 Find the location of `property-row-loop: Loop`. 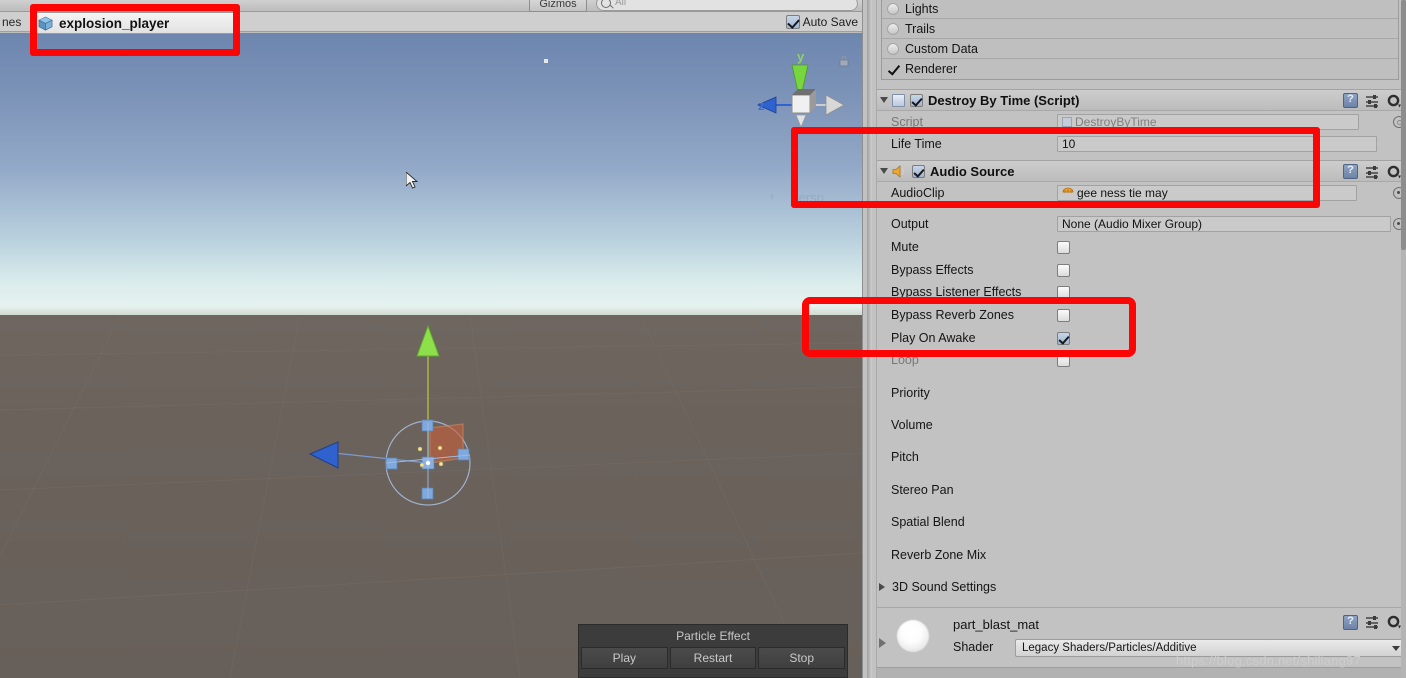

property-row-loop: Loop is located at coordinates (1141, 360).